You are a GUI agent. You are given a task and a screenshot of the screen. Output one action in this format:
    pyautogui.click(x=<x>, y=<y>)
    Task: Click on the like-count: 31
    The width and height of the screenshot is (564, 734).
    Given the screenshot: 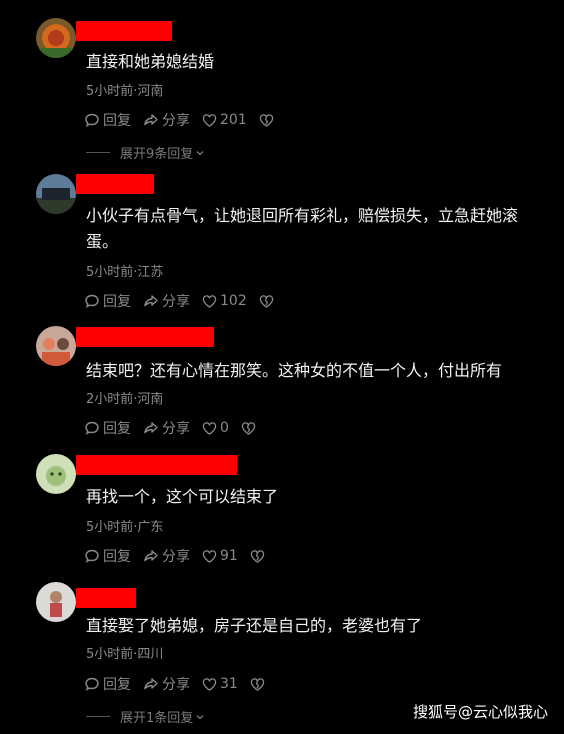 What is the action you would take?
    pyautogui.click(x=229, y=684)
    